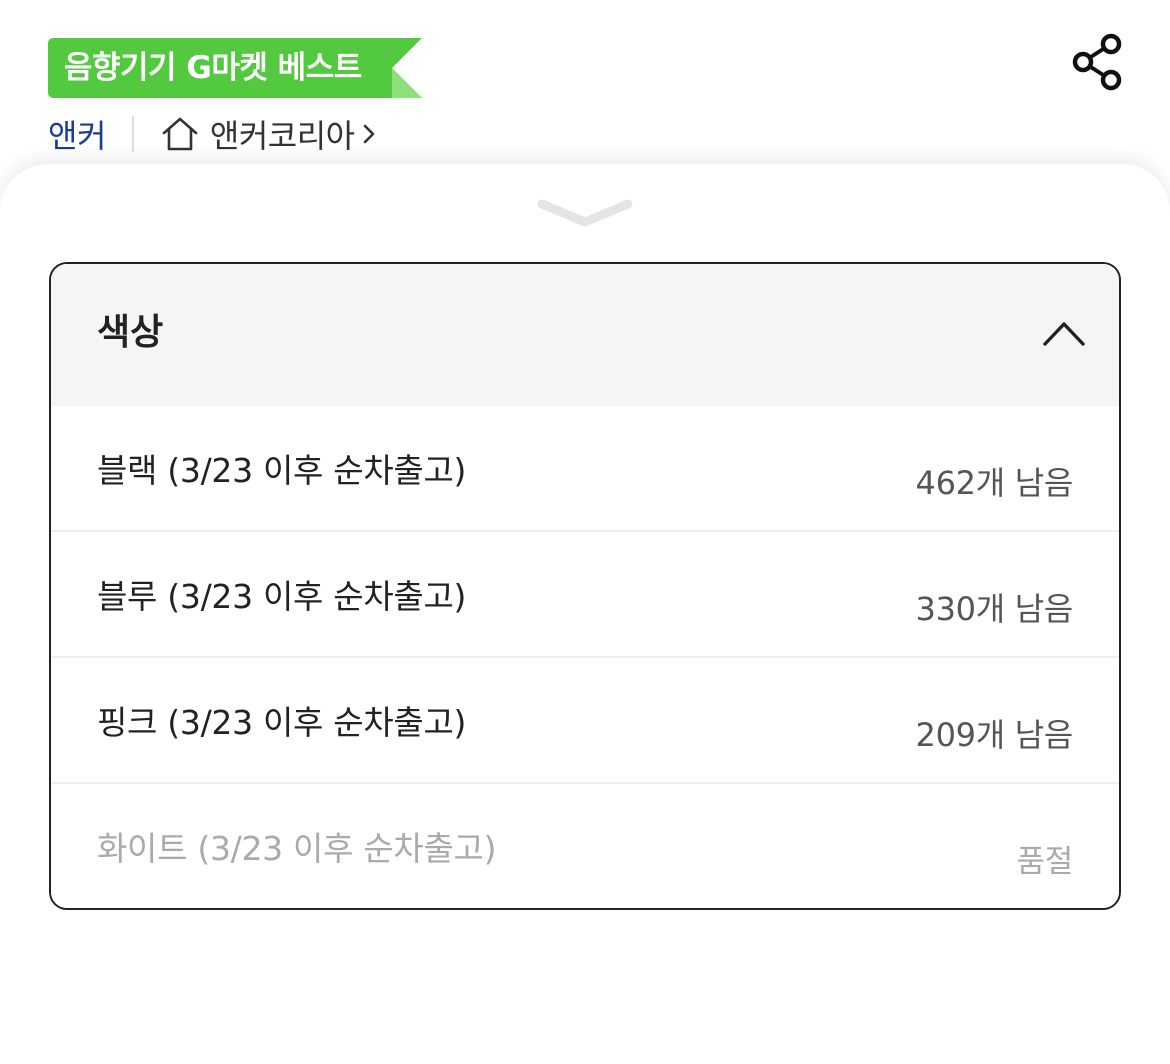 The width and height of the screenshot is (1170, 1064). I want to click on option-item-pink: 핑크 (3/23 이후 순차출고) 209개 남음, so click(585, 719).